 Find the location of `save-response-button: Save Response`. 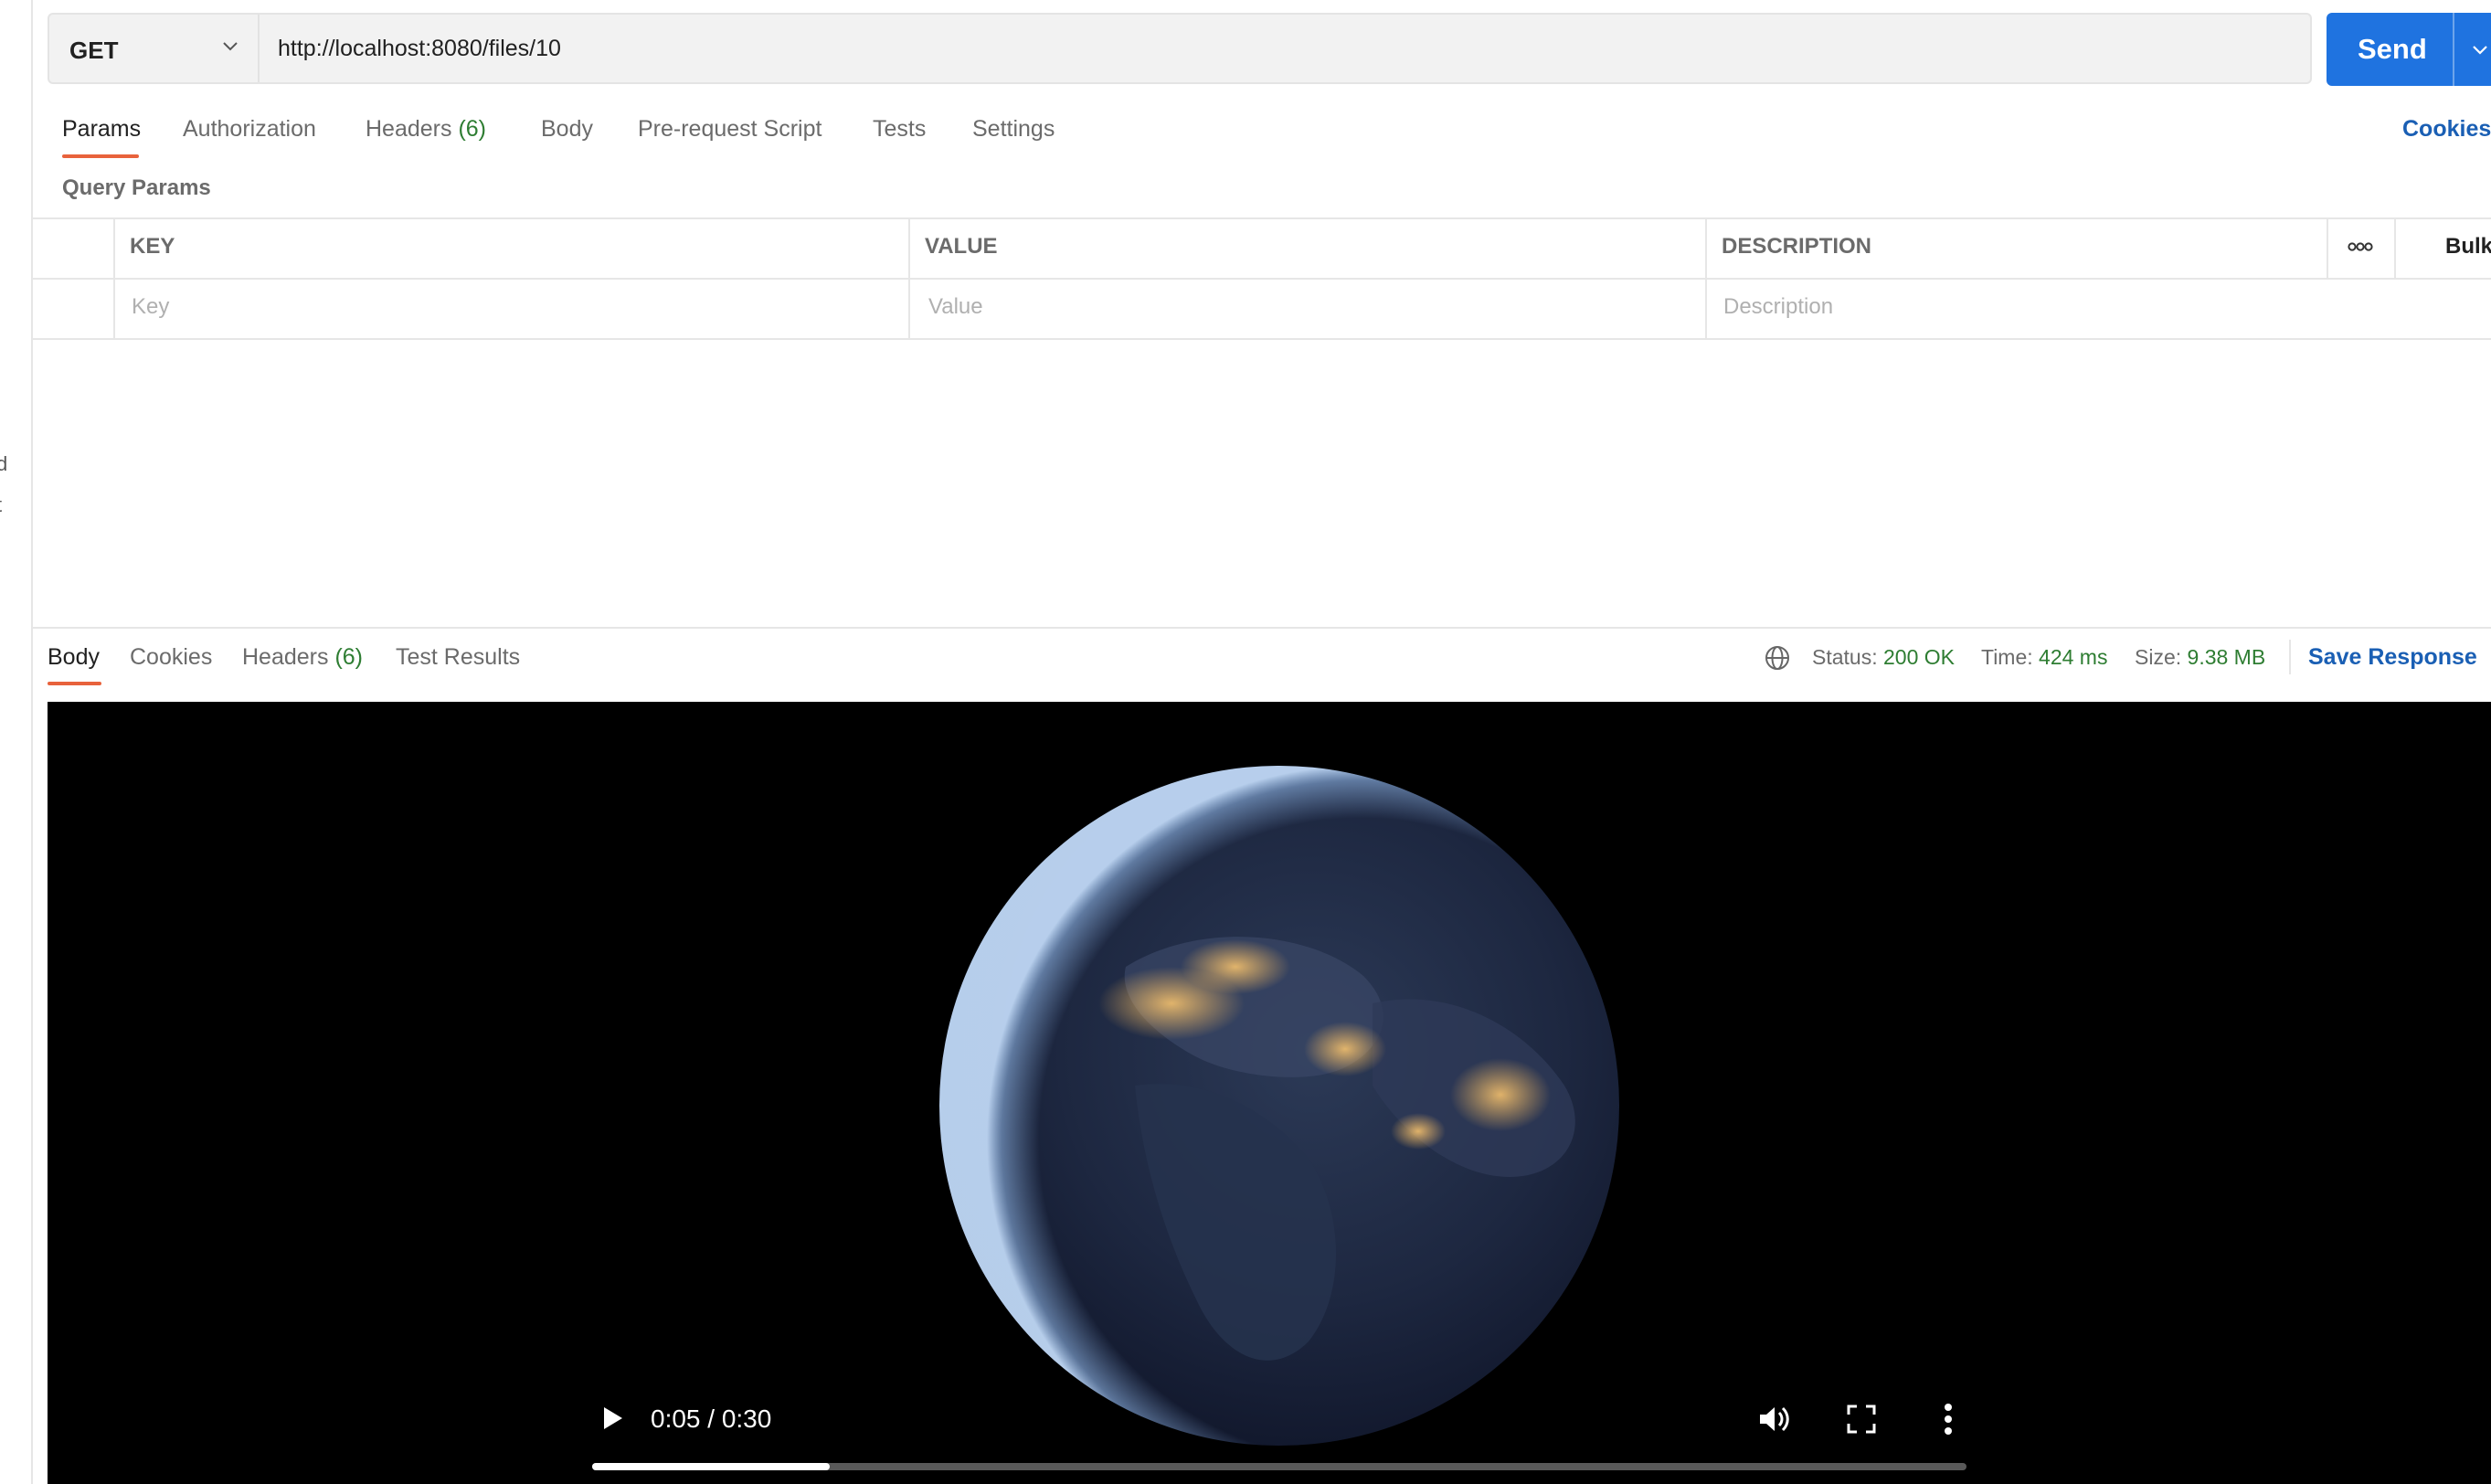

save-response-button: Save Response is located at coordinates (2392, 657).